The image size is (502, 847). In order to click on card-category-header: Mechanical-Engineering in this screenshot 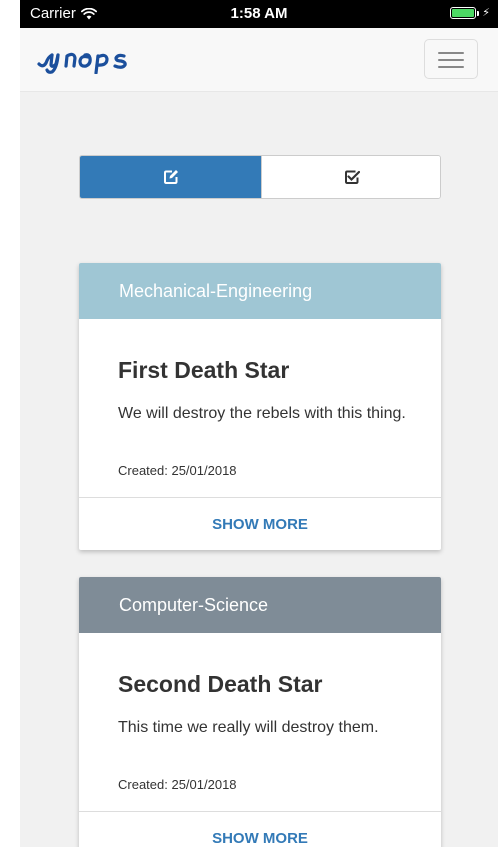, I will do `click(260, 291)`.